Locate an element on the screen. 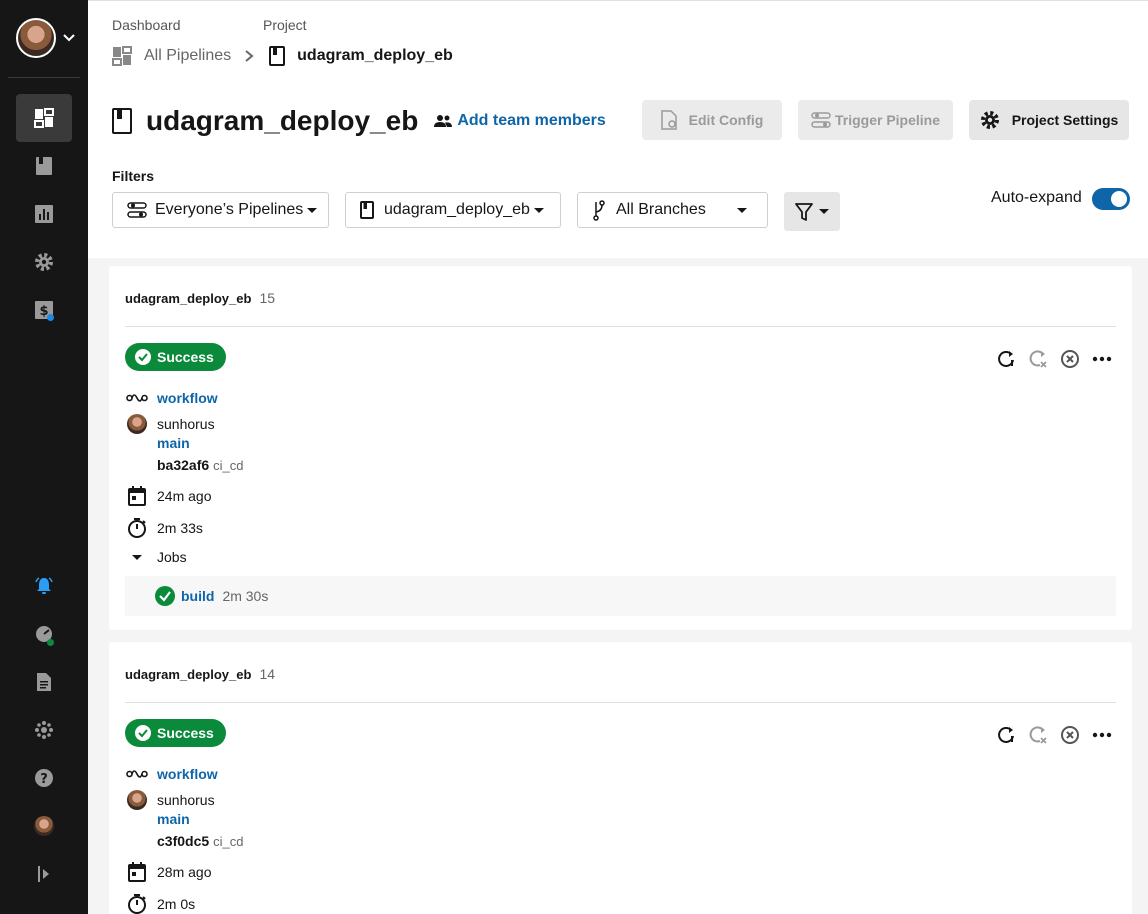  commit-message: ci_cd is located at coordinates (228, 465).